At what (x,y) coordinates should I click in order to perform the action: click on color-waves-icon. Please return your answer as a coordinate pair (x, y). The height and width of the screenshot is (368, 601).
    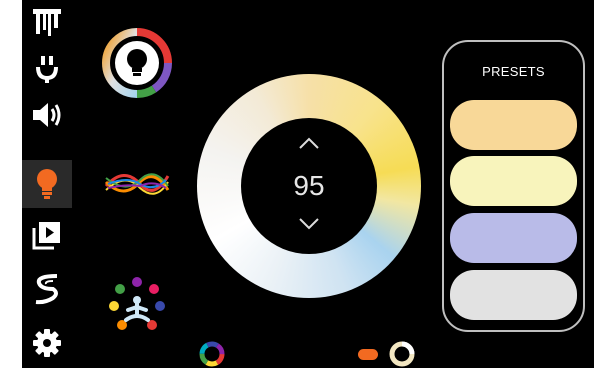
    Looking at the image, I should click on (137, 184).